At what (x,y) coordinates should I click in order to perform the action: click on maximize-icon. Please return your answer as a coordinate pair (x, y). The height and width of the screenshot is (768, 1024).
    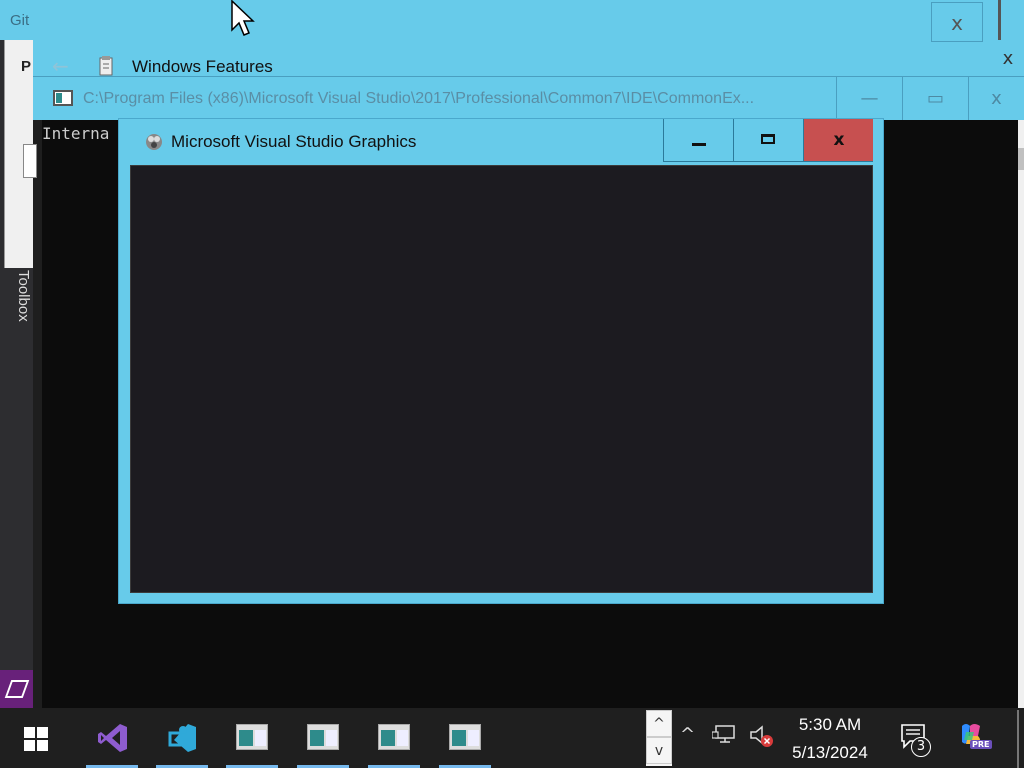
    Looking at the image, I should click on (768, 139).